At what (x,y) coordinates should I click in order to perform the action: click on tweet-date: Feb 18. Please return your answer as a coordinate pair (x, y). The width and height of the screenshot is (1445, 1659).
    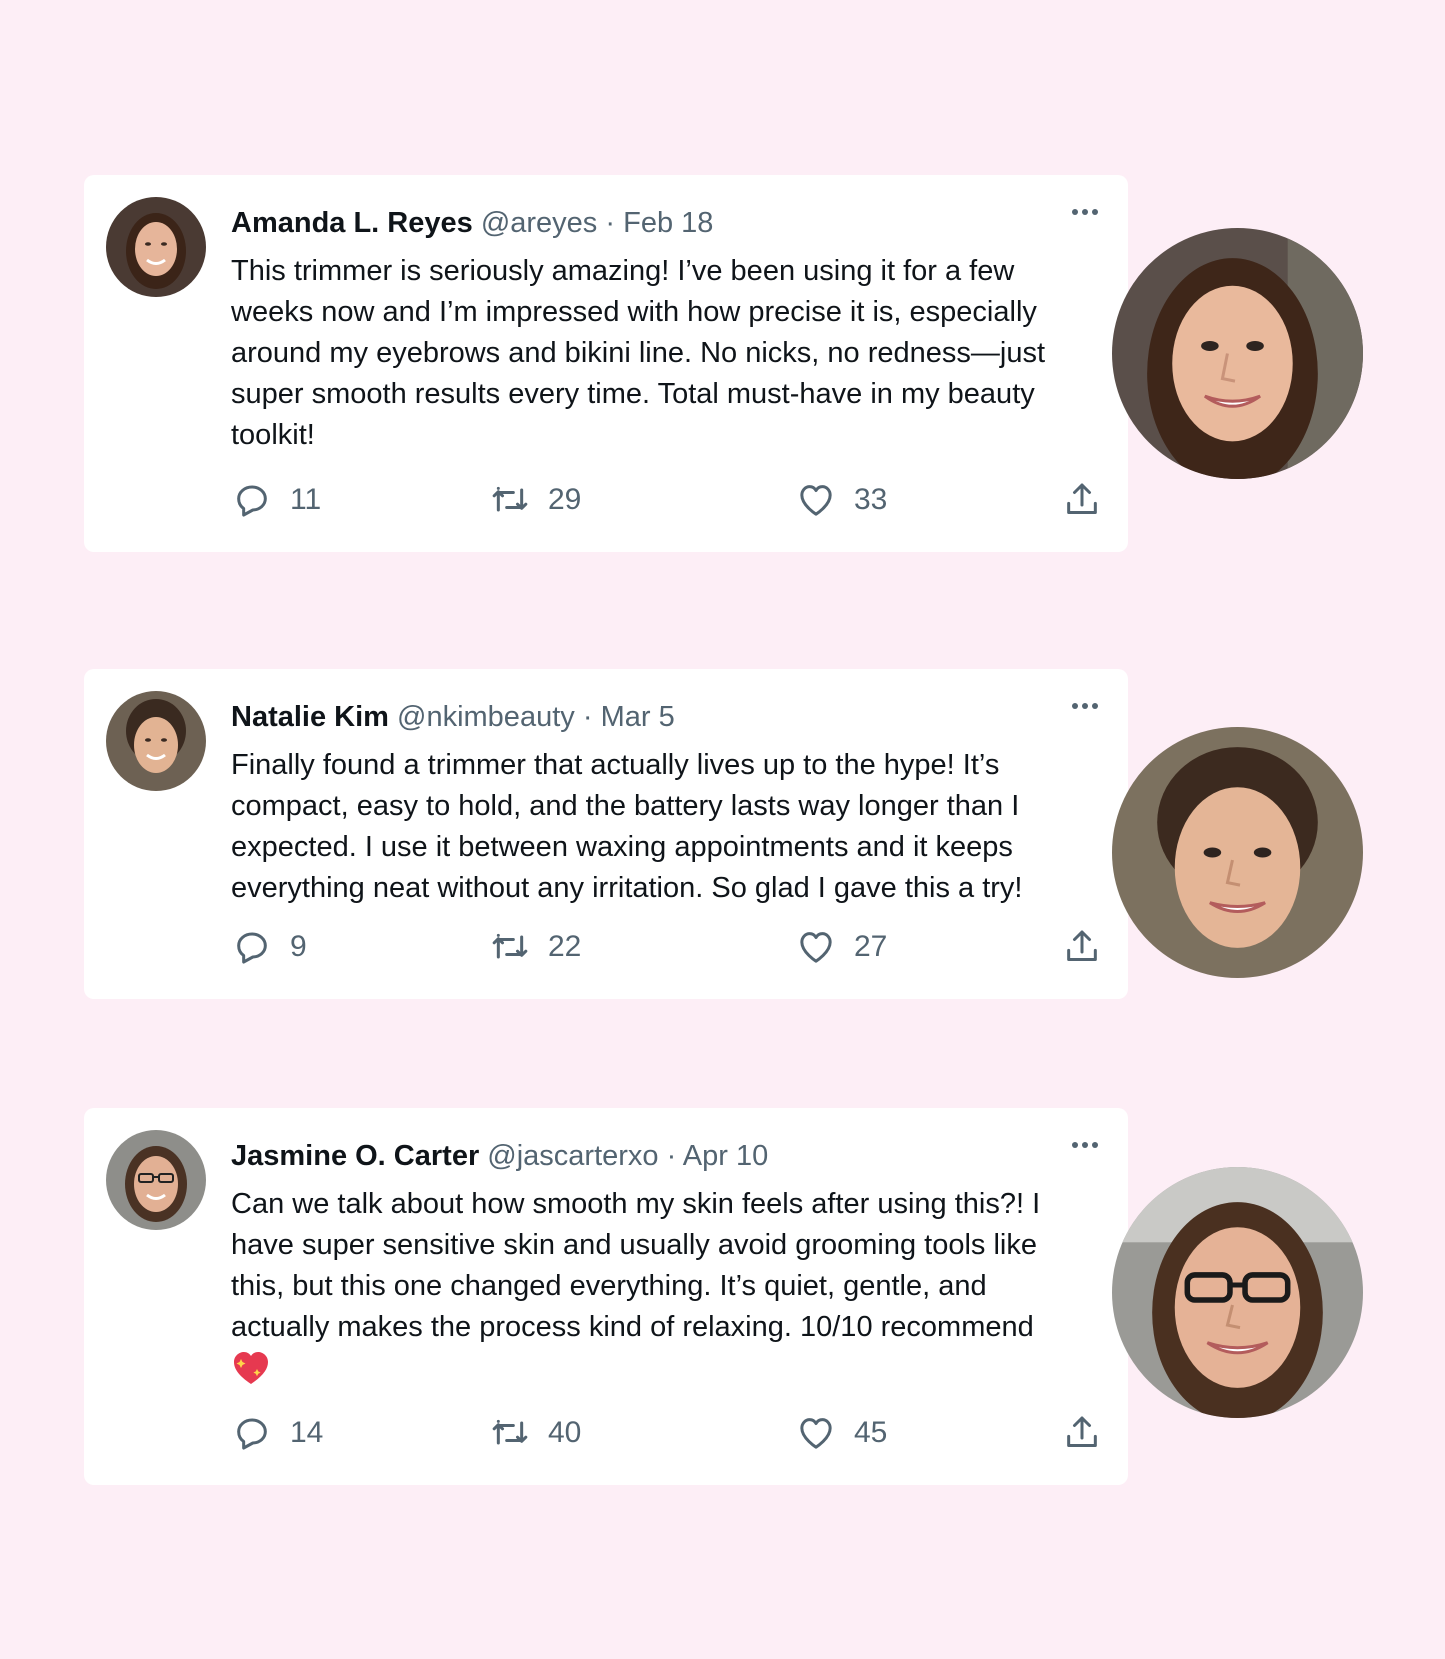
    Looking at the image, I should click on (668, 223).